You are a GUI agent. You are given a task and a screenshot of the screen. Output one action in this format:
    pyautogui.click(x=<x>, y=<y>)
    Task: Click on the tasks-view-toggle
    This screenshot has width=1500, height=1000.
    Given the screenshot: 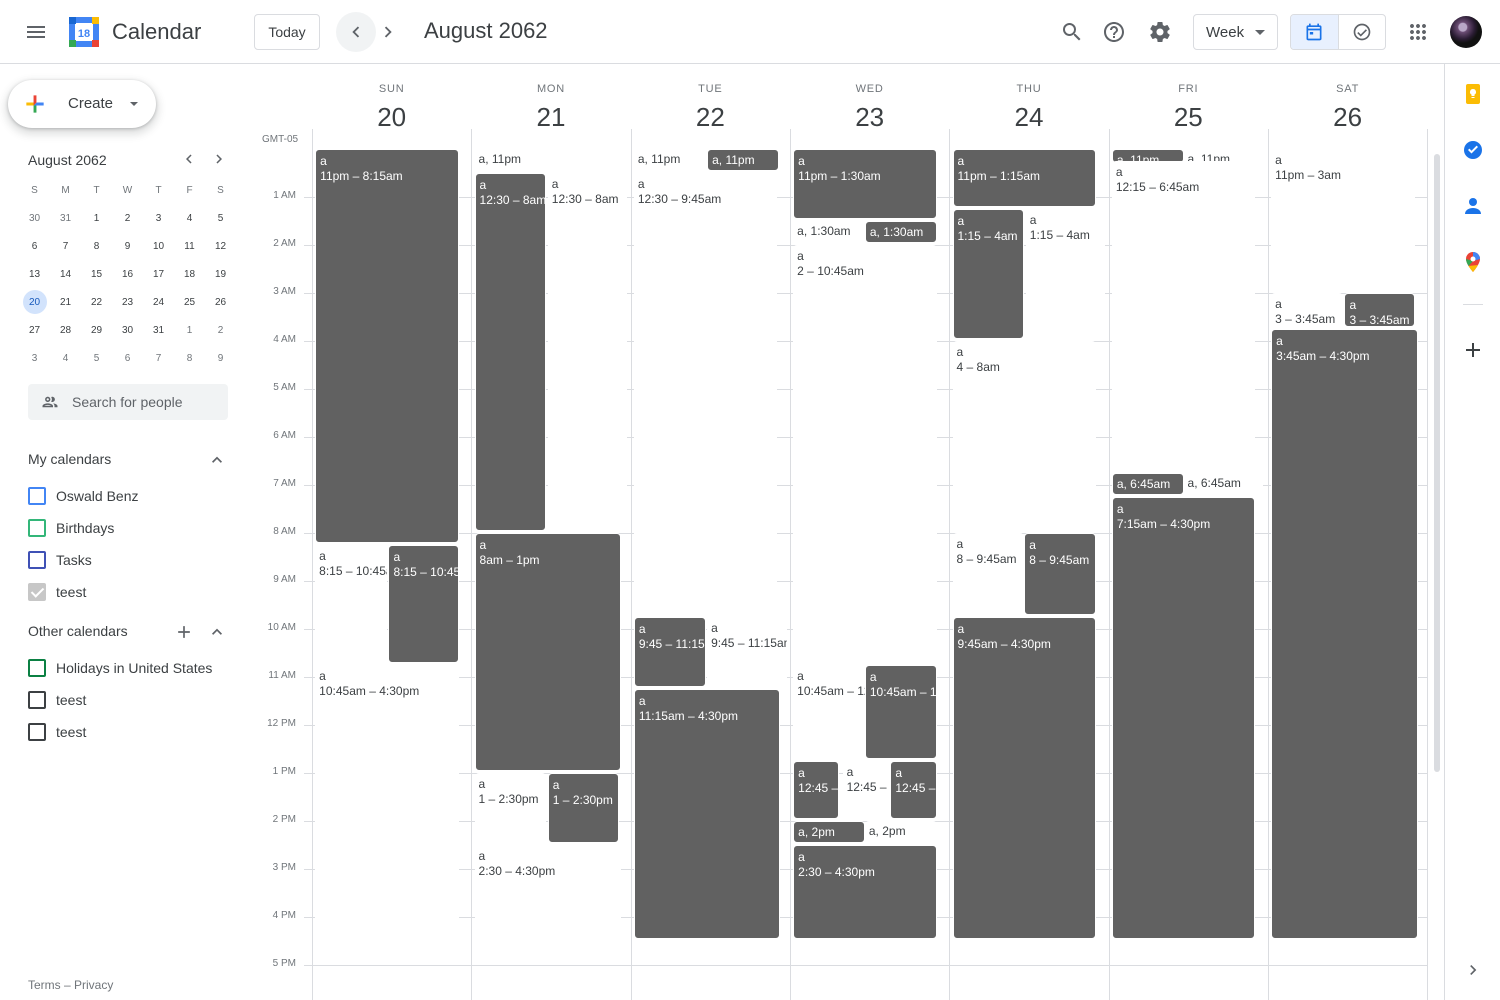 What is the action you would take?
    pyautogui.click(x=1361, y=32)
    